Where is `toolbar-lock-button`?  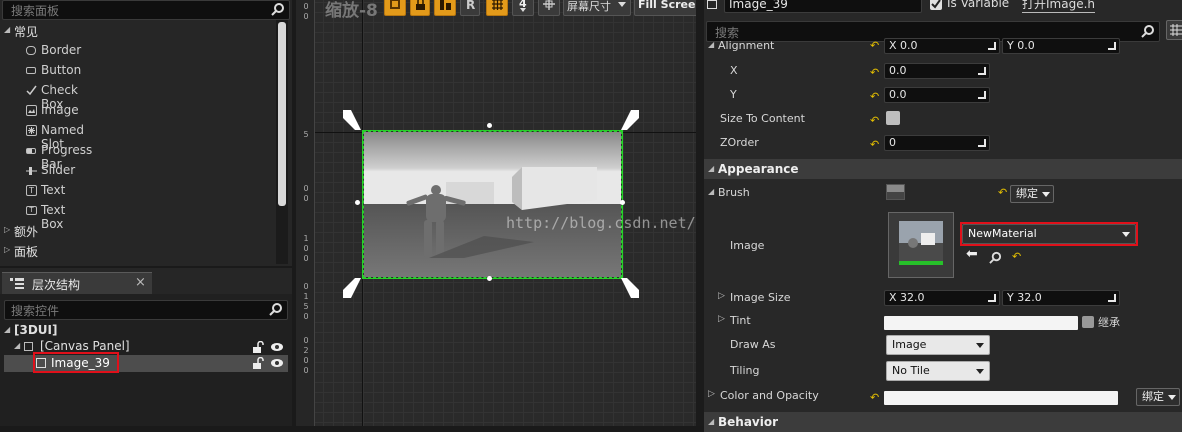 toolbar-lock-button is located at coordinates (420, 8).